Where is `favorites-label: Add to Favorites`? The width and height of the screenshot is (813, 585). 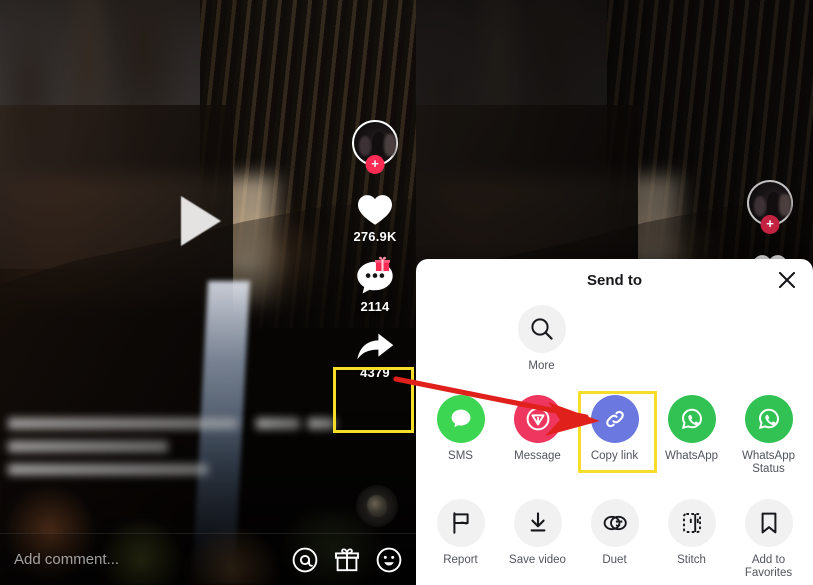 favorites-label: Add to Favorites is located at coordinates (768, 566).